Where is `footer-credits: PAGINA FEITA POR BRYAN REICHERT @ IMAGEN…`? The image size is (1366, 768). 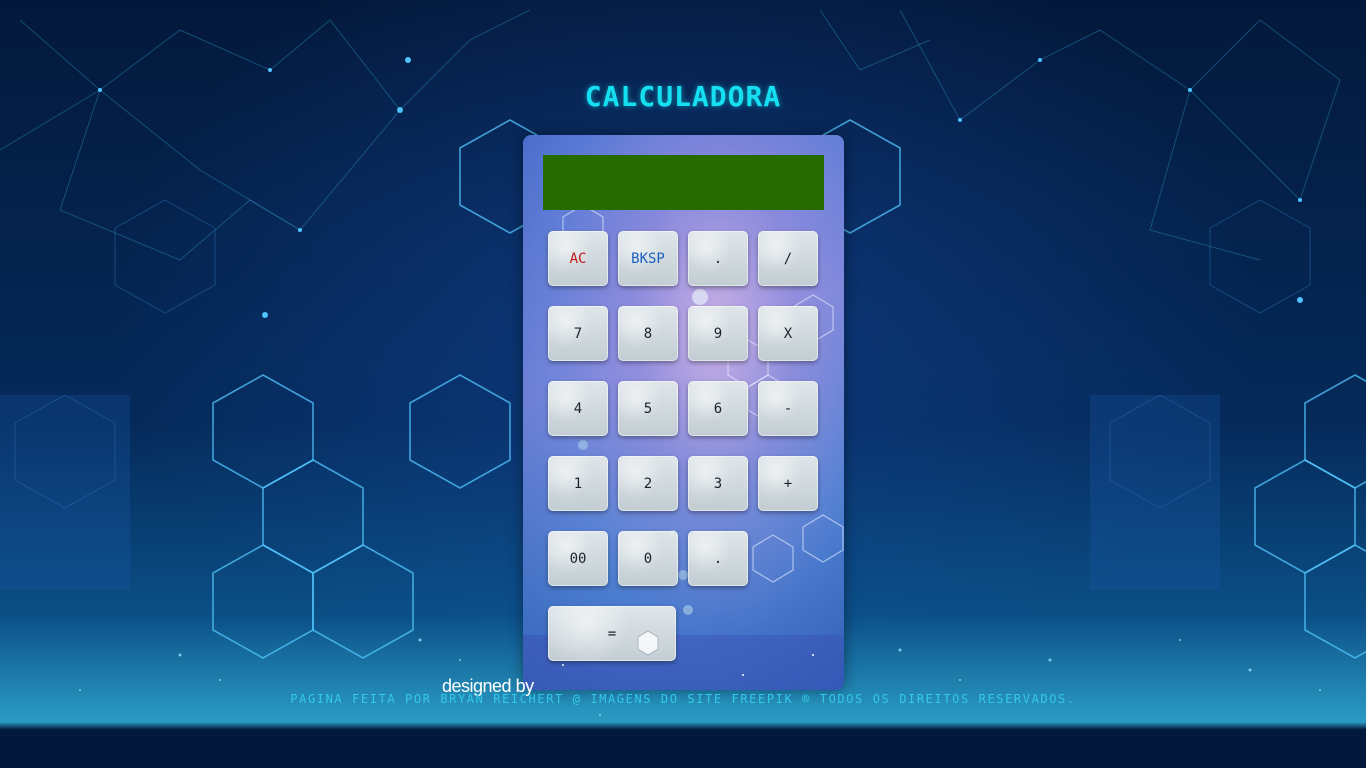 footer-credits: PAGINA FEITA POR BRYAN REICHERT @ IMAGEN… is located at coordinates (683, 699).